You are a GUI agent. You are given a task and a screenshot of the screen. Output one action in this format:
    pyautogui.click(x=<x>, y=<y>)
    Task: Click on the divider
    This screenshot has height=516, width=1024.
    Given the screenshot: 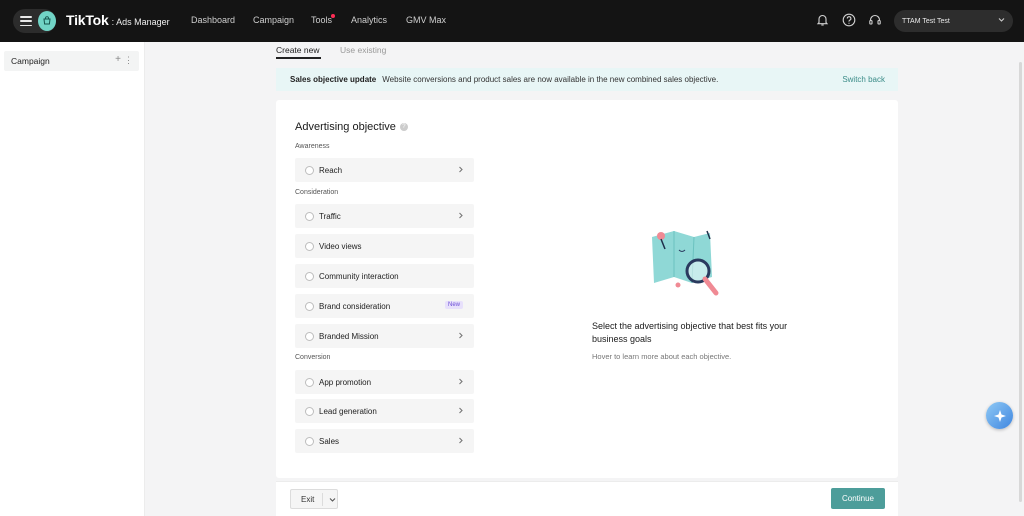 What is the action you would take?
    pyautogui.click(x=322, y=499)
    